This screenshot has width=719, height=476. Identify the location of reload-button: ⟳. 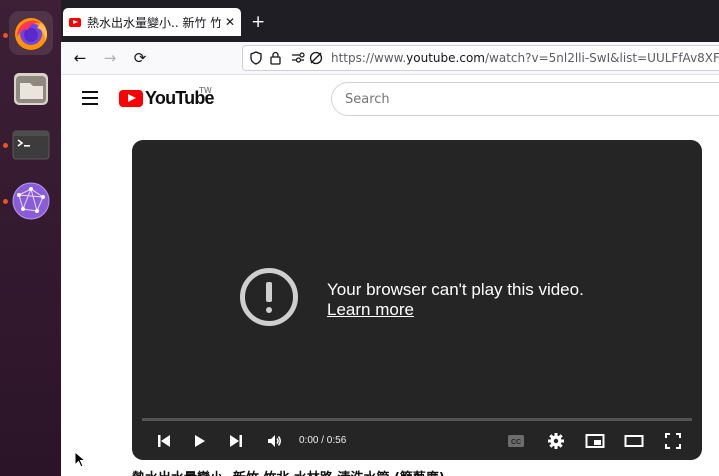
(140, 58).